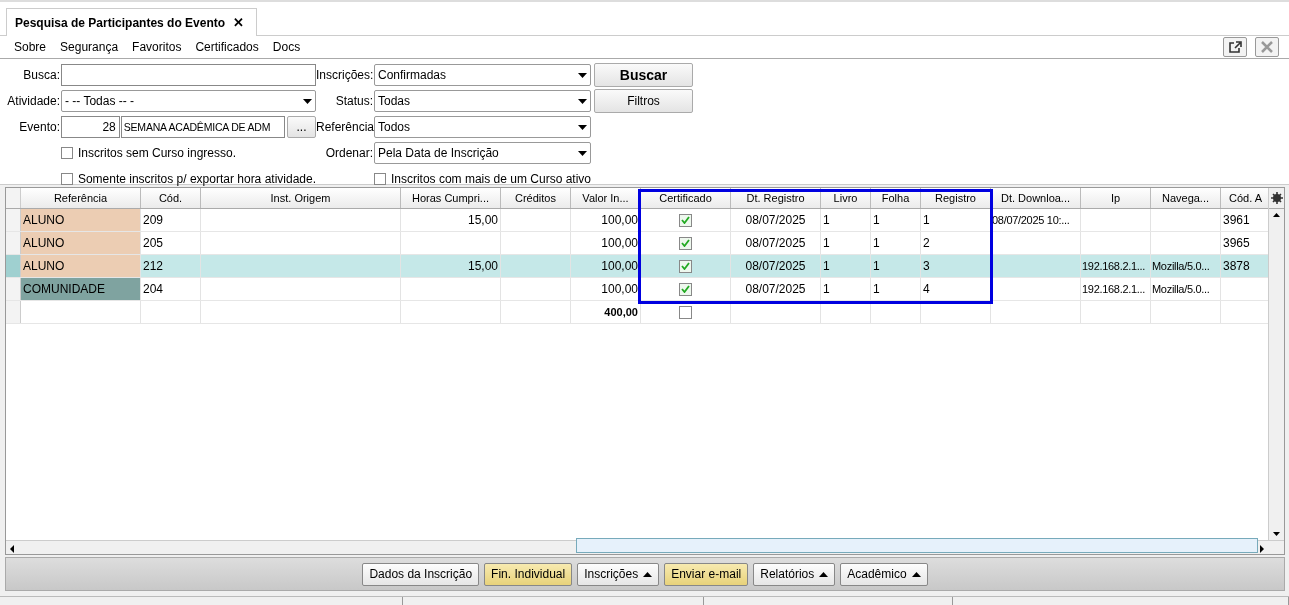 The image size is (1289, 605). Describe the element at coordinates (1244, 198) in the screenshot. I see `column-header: Cód. A` at that location.